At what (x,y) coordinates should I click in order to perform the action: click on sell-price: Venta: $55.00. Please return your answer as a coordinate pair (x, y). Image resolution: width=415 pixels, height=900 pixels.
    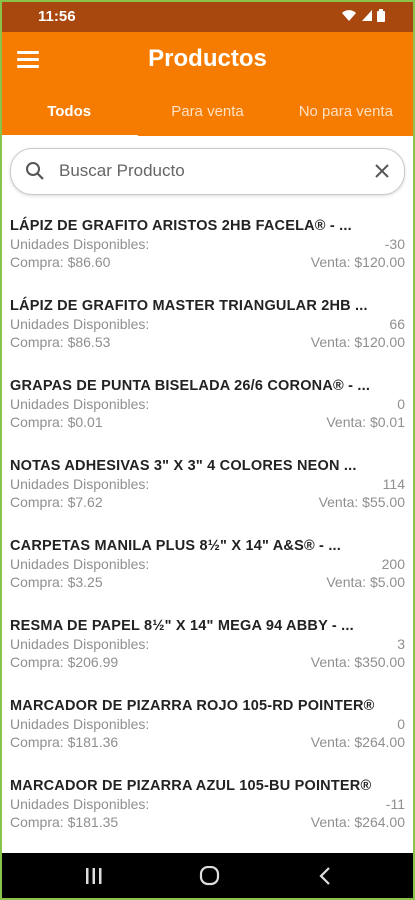
    Looking at the image, I should click on (361, 502).